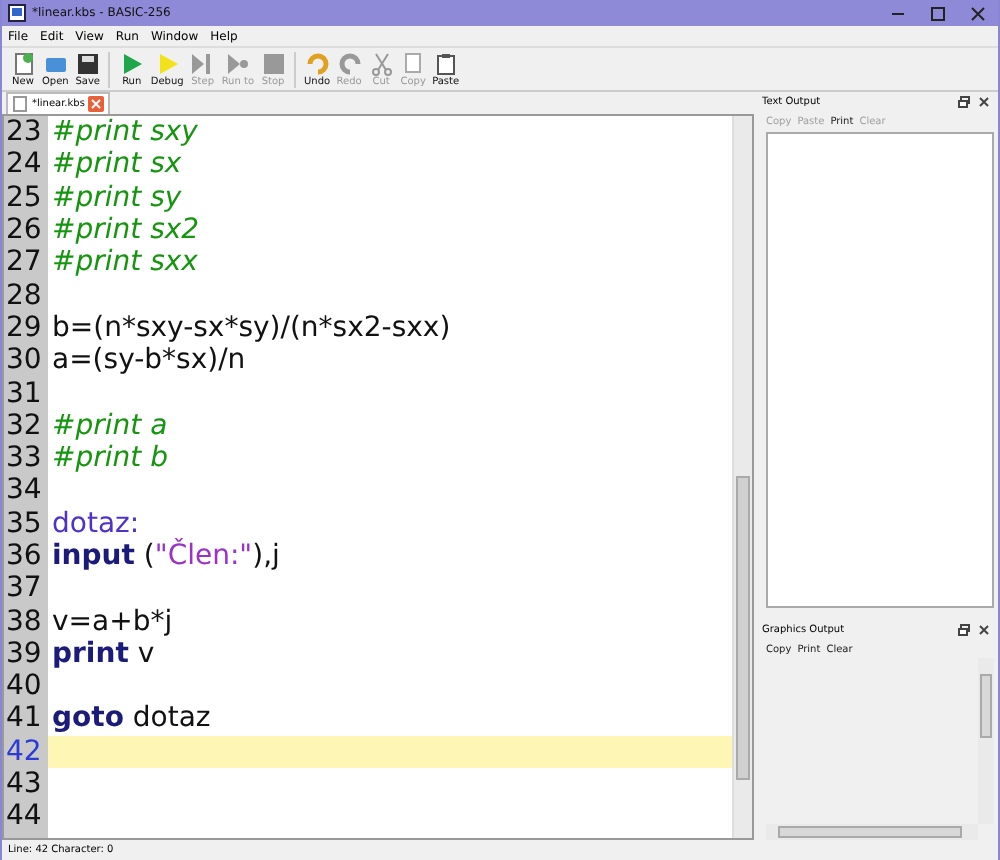 The width and height of the screenshot is (1000, 860). Describe the element at coordinates (124, 262) in the screenshot. I see `code-line: #print sxx` at that location.